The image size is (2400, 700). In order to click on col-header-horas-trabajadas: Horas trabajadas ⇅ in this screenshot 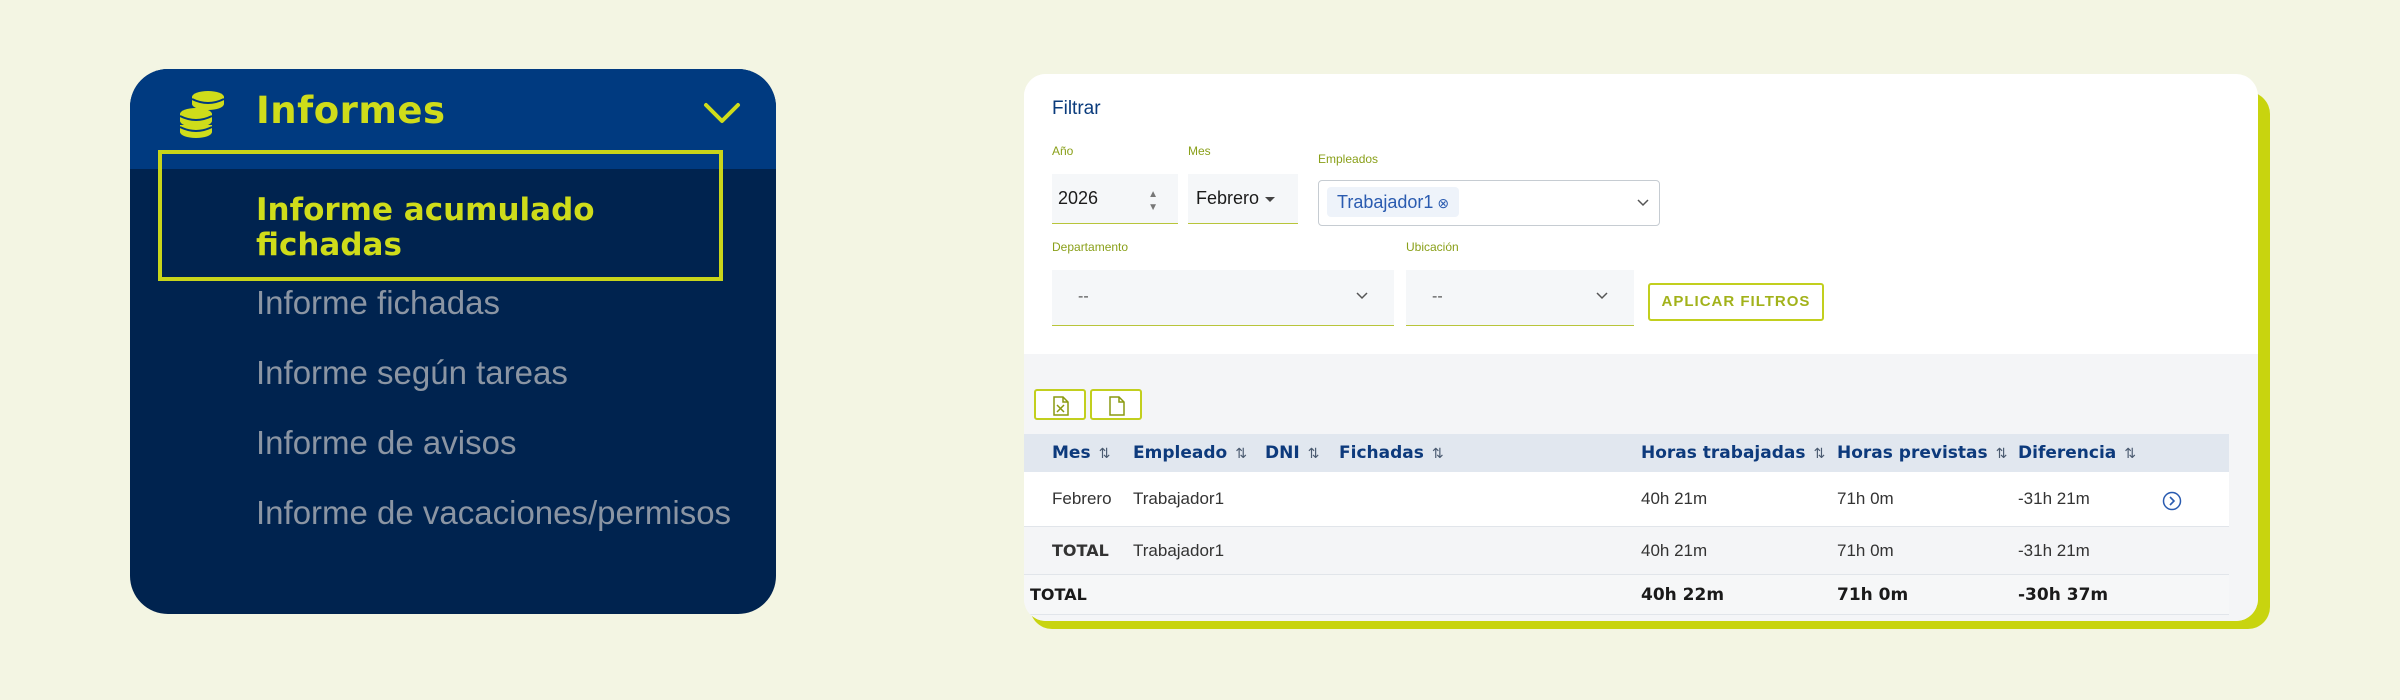, I will do `click(1733, 453)`.